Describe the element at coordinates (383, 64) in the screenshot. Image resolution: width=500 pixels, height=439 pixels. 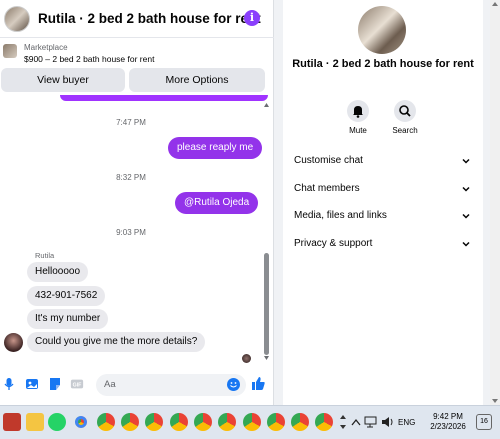
I see `info-title: Rutila · 2 bed 2 bath house for rent` at that location.